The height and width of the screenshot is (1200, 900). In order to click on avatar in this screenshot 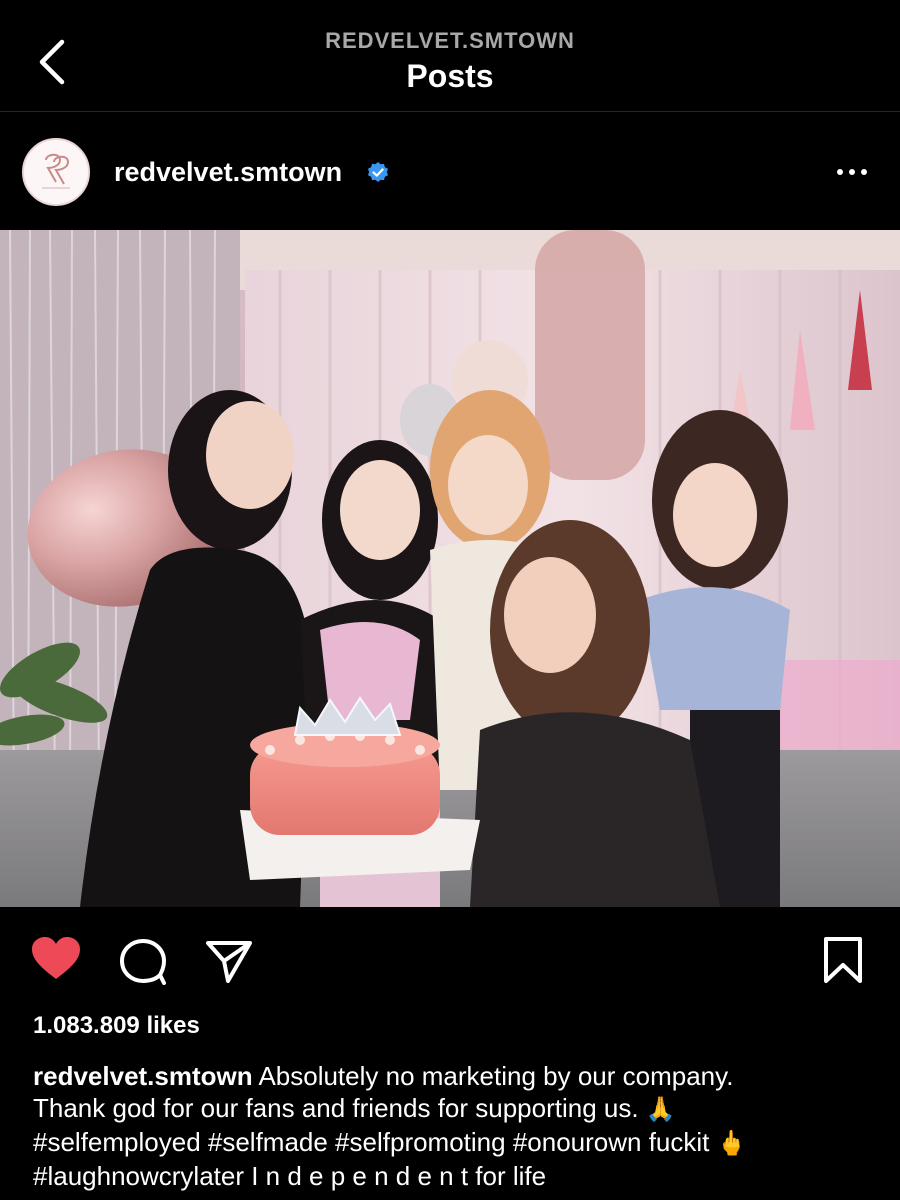, I will do `click(56, 172)`.